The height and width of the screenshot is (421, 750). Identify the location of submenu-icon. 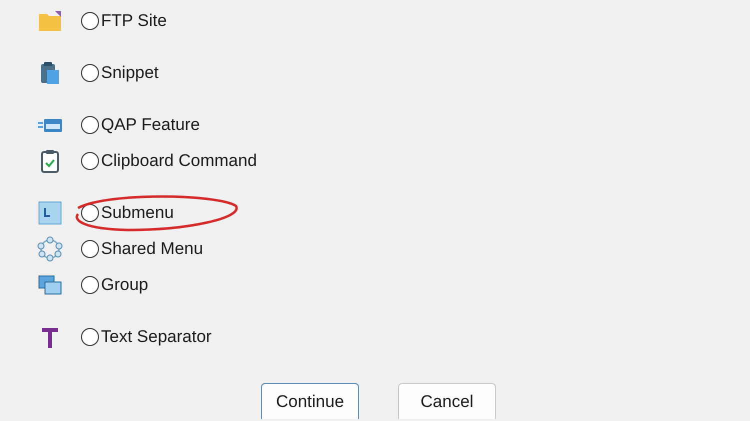
(50, 213).